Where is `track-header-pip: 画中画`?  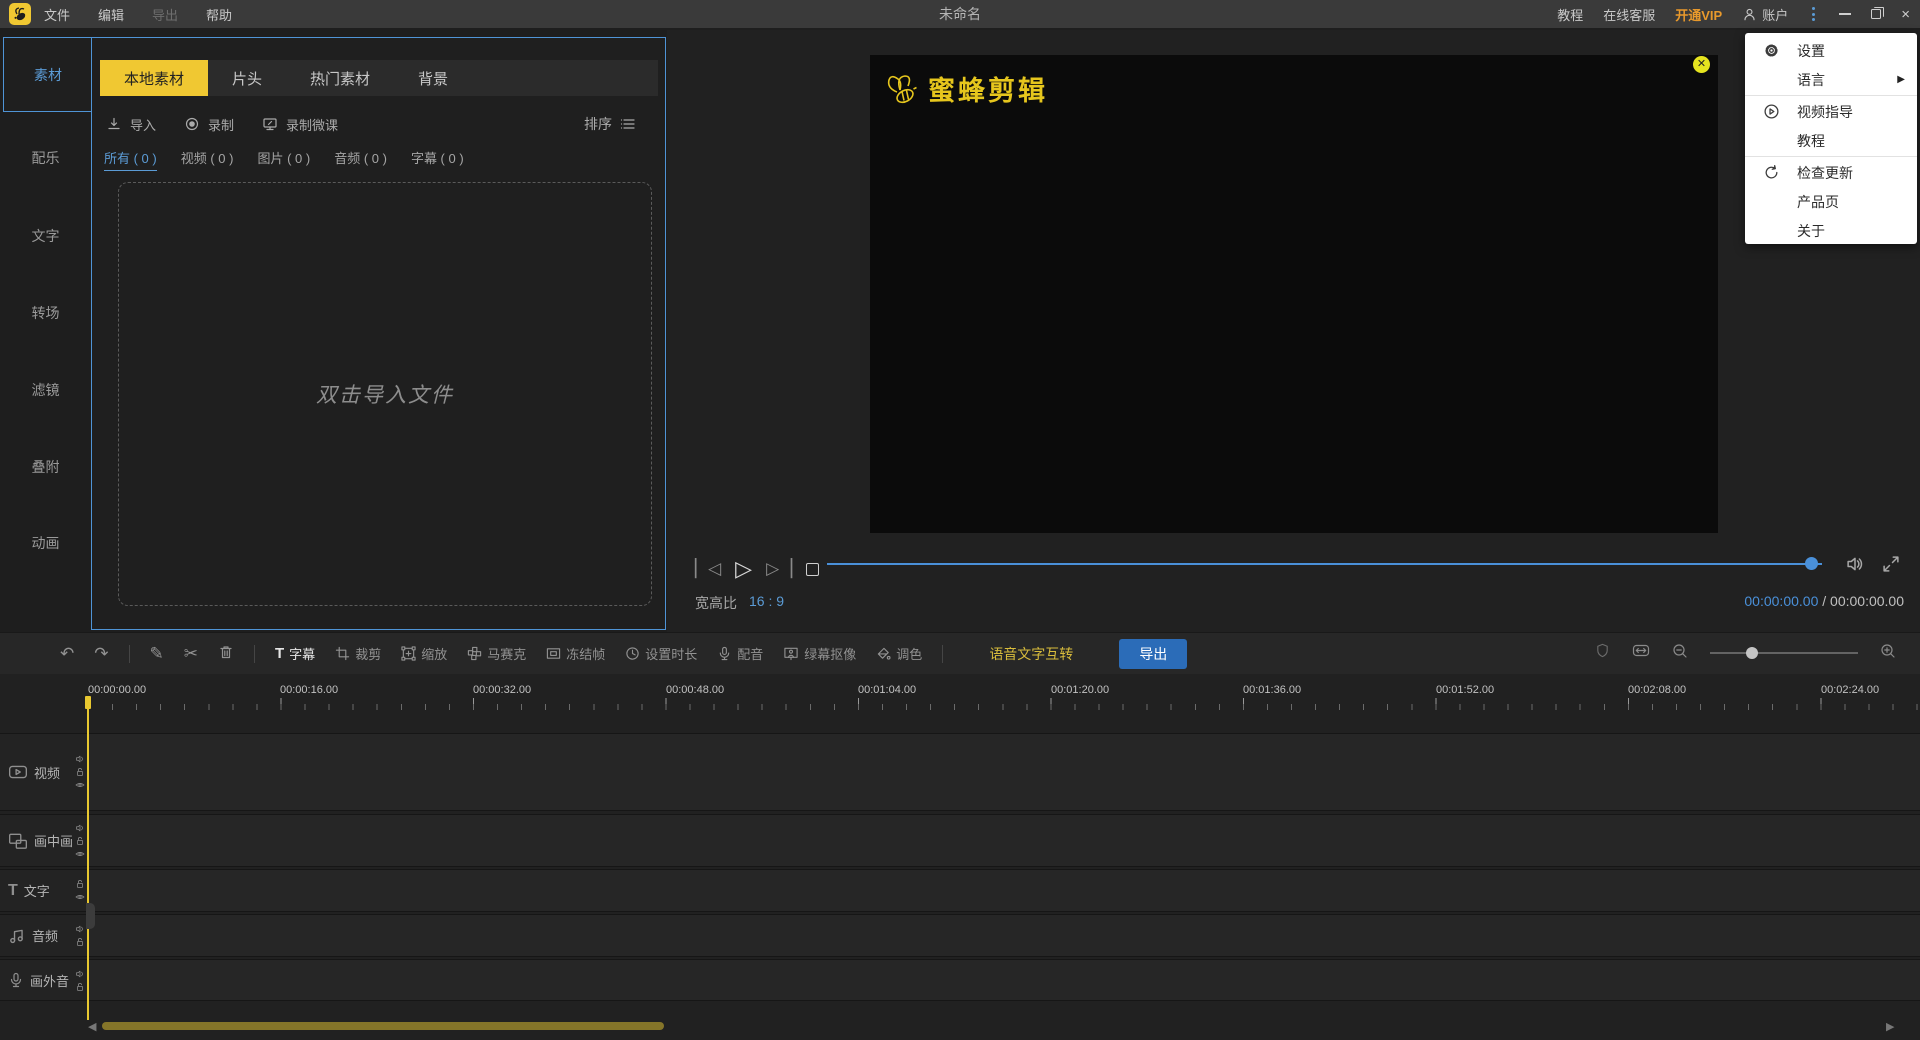
track-header-pip: 画中画 is located at coordinates (44, 840).